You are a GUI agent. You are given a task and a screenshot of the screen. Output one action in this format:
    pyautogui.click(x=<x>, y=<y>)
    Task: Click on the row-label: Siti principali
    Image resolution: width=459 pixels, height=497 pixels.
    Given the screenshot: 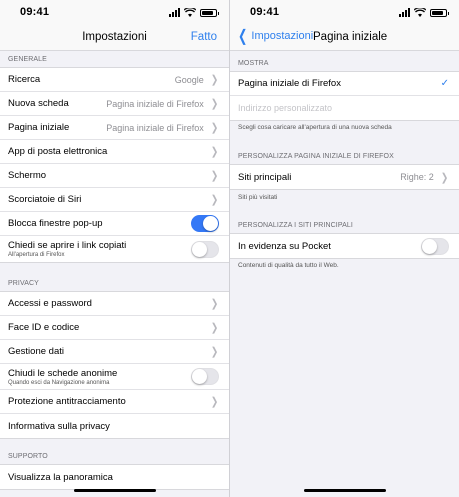 What is the action you would take?
    pyautogui.click(x=265, y=177)
    